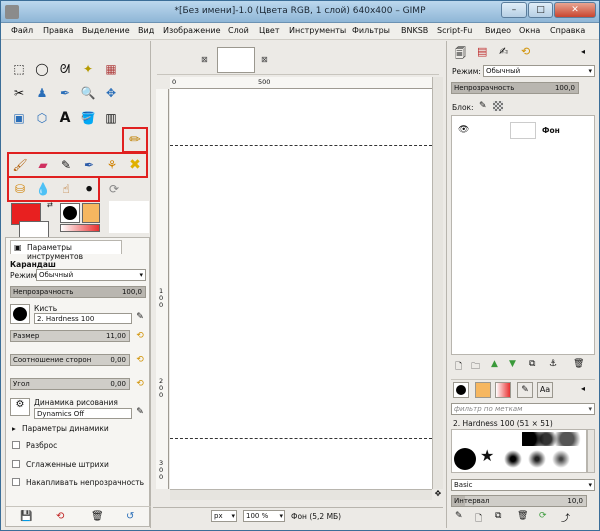 The width and height of the screenshot is (600, 531). What do you see at coordinates (65, 93) in the screenshot?
I see `paths-icon: ✒` at bounding box center [65, 93].